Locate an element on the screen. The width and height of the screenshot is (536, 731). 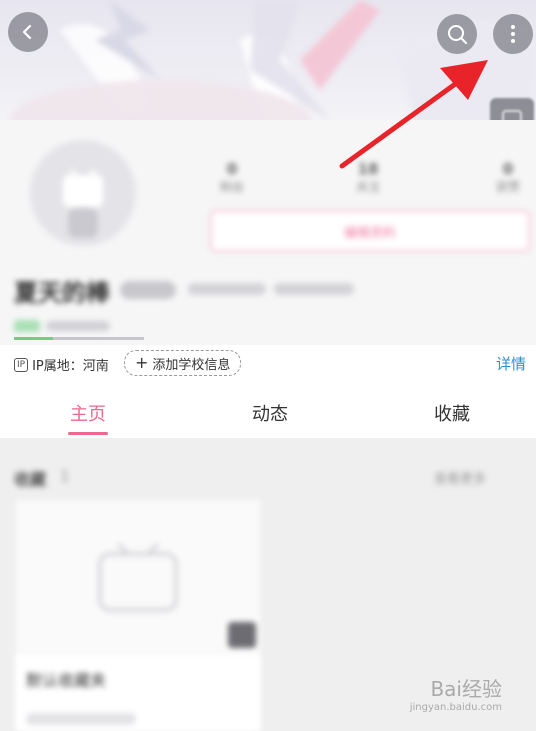
watermark: Bai经验 jingyan.baidu.com is located at coordinates (456, 693).